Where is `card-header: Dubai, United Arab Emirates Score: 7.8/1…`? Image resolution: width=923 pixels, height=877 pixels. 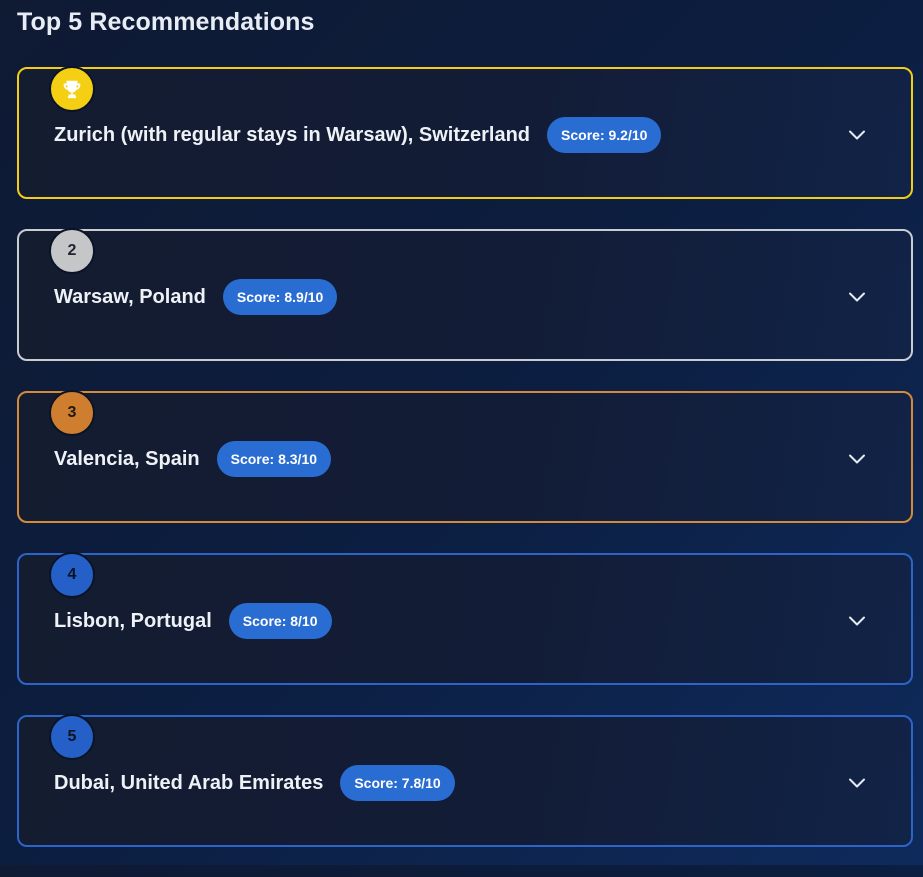
card-header: Dubai, United Arab Emirates Score: 7.8/1… is located at coordinates (254, 783).